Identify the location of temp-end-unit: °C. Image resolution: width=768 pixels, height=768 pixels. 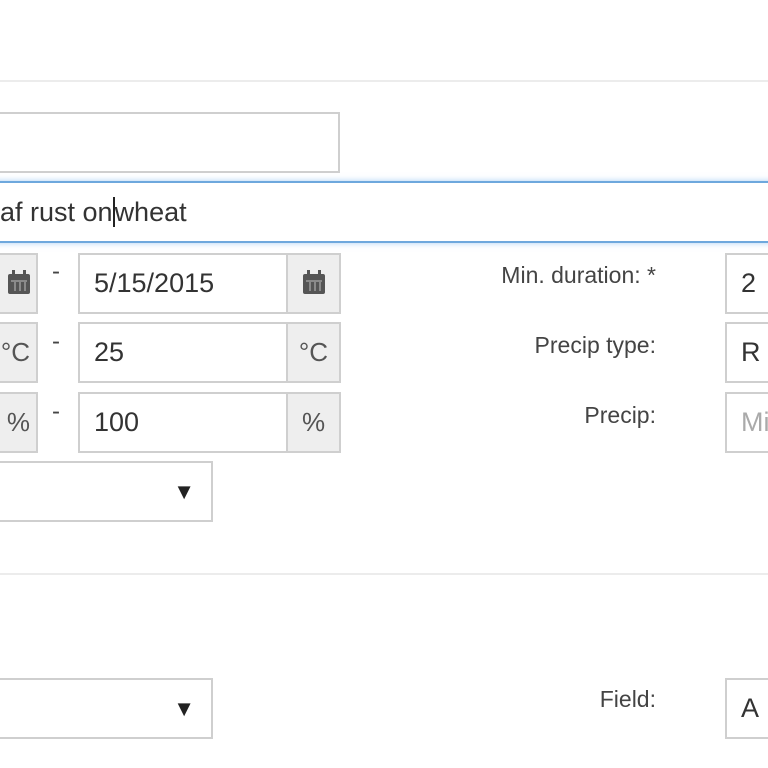
(313, 352).